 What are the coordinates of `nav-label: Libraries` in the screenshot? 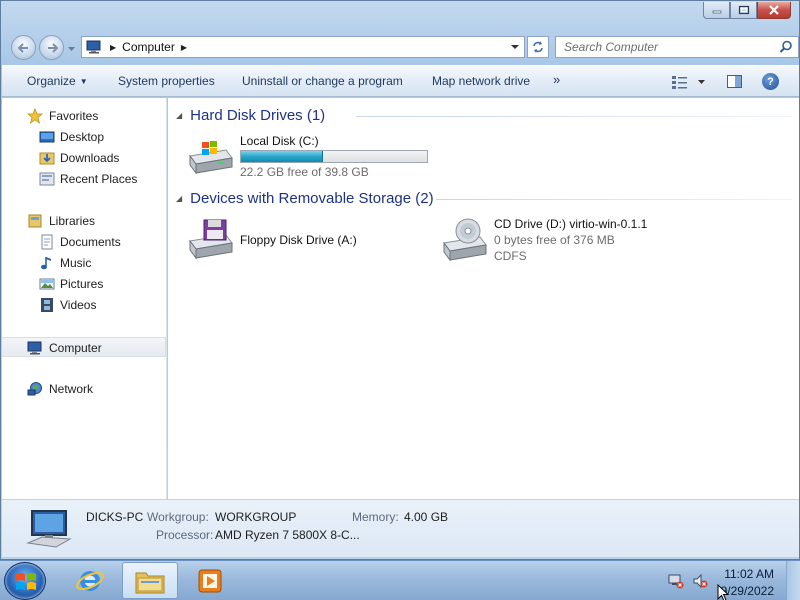 It's located at (72, 221).